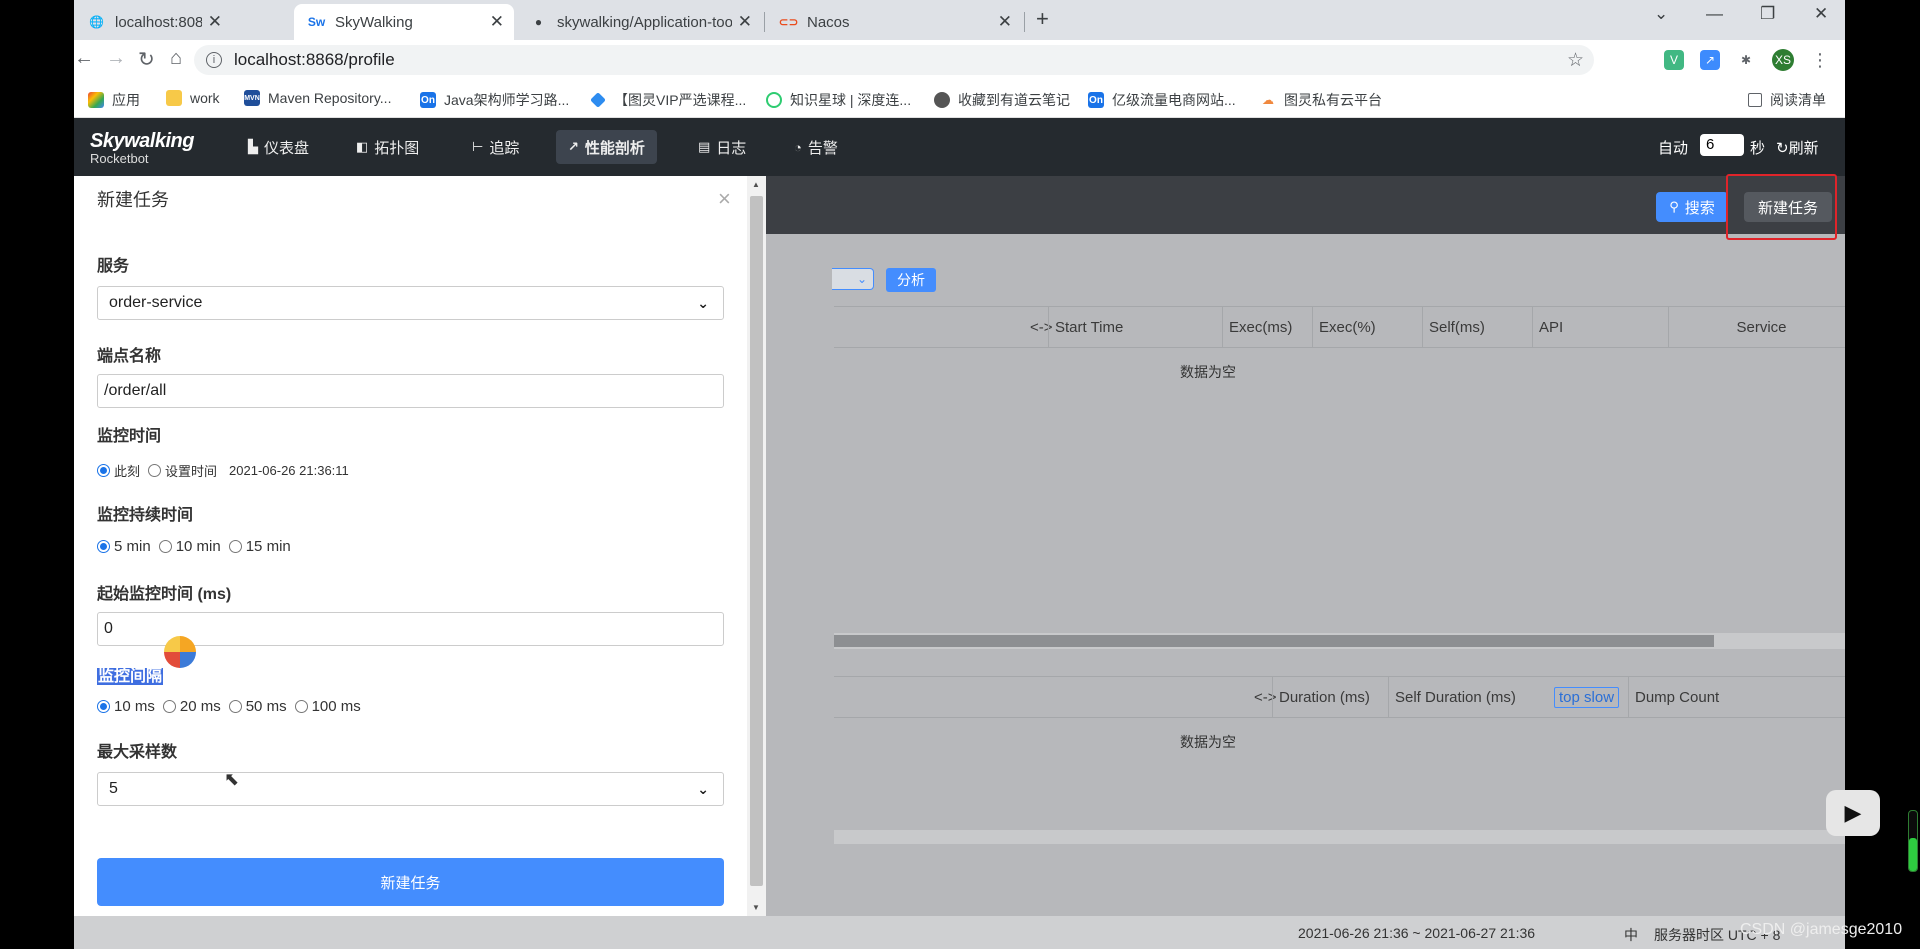 The width and height of the screenshot is (1920, 949). Describe the element at coordinates (756, 184) in the screenshot. I see `scroll-up-icon: ▲` at that location.